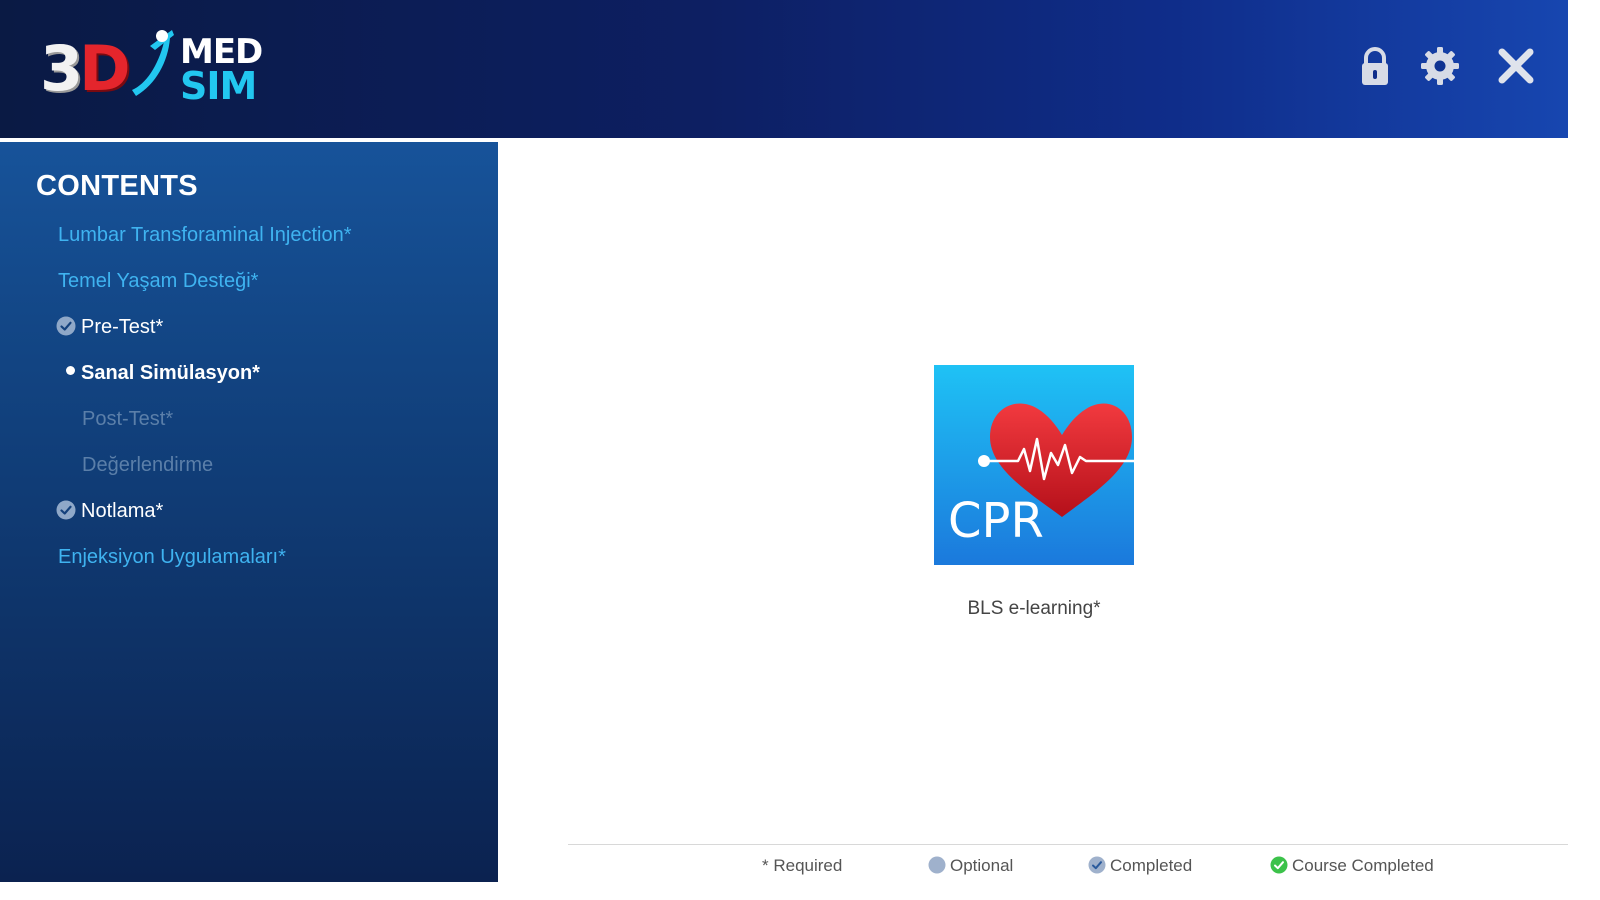 This screenshot has width=1600, height=900. What do you see at coordinates (221, 70) in the screenshot?
I see `logo-wordmark: MED SIM` at bounding box center [221, 70].